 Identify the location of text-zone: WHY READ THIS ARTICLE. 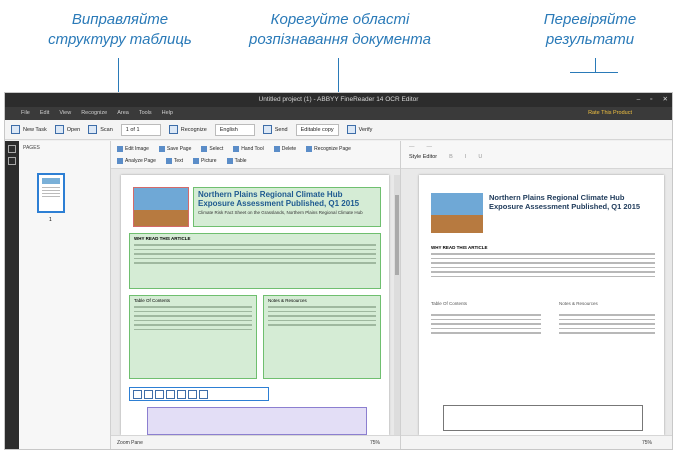
(255, 261).